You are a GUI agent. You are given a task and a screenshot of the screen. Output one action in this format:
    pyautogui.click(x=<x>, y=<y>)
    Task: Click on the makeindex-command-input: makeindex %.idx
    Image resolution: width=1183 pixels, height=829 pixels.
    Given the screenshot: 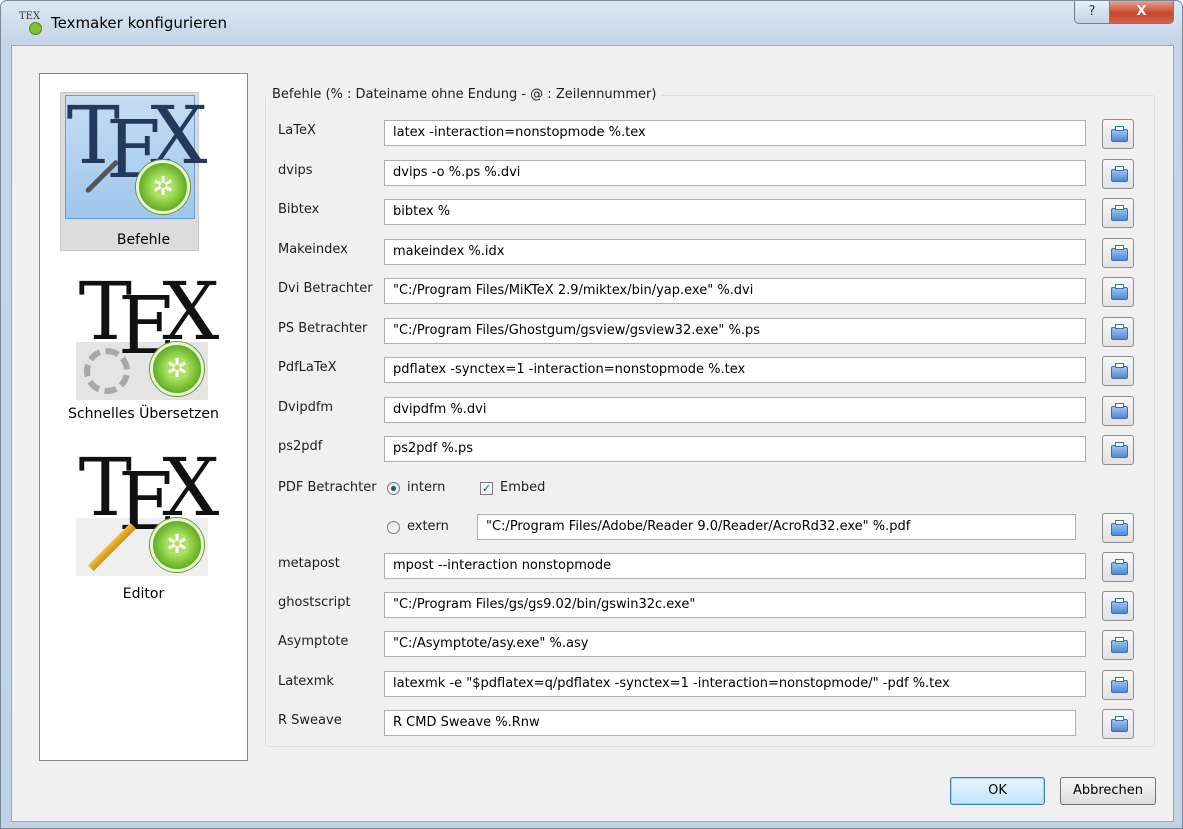 What is the action you would take?
    pyautogui.click(x=735, y=252)
    